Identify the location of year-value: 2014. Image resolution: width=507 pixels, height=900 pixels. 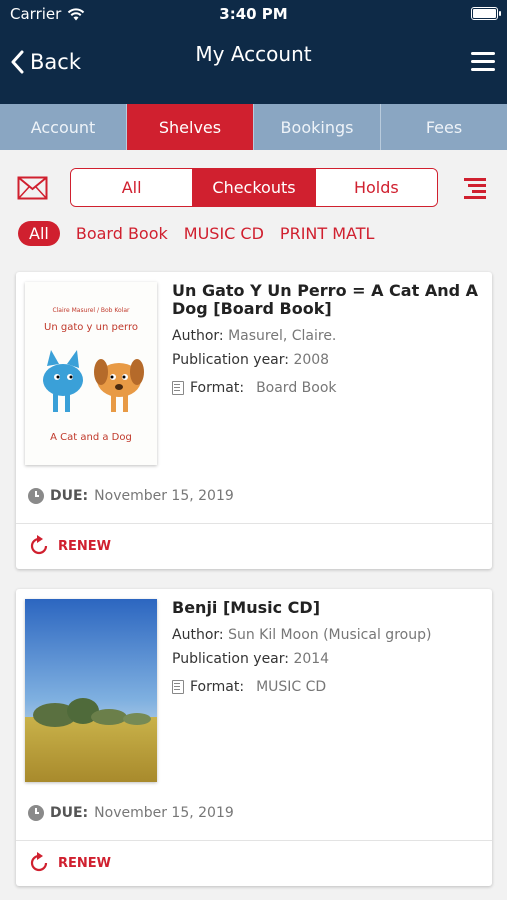
(311, 659).